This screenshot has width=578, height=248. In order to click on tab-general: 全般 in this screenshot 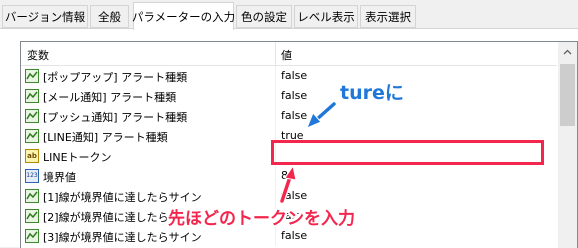, I will do `click(109, 16)`.